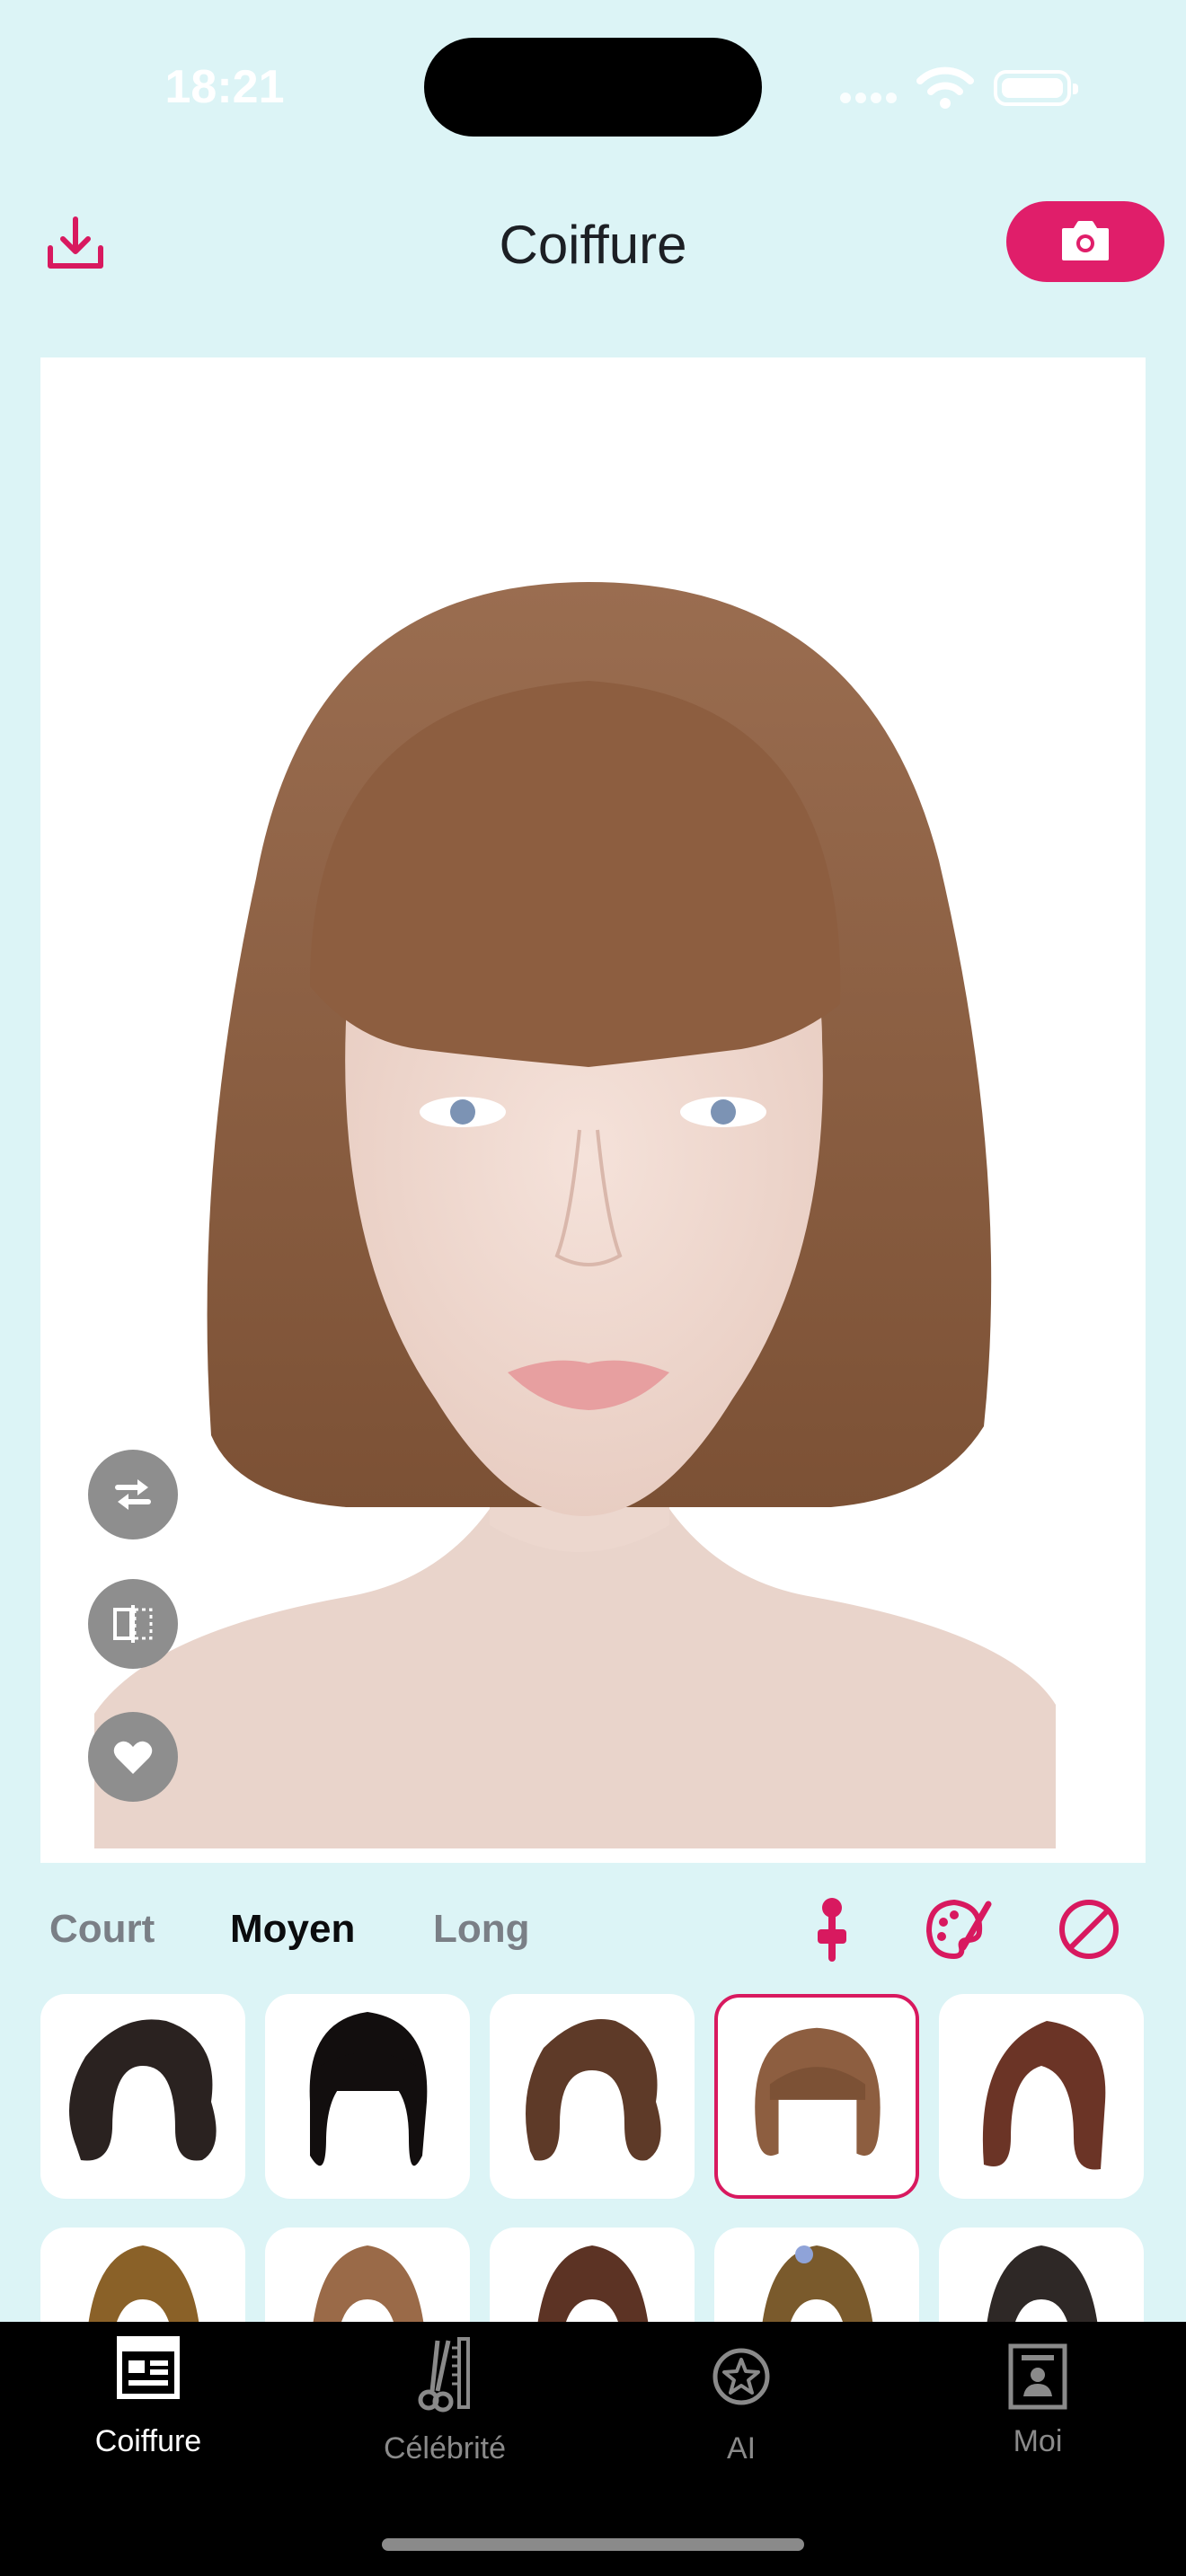 This screenshot has width=1186, height=2576. I want to click on home-indicator, so click(593, 2544).